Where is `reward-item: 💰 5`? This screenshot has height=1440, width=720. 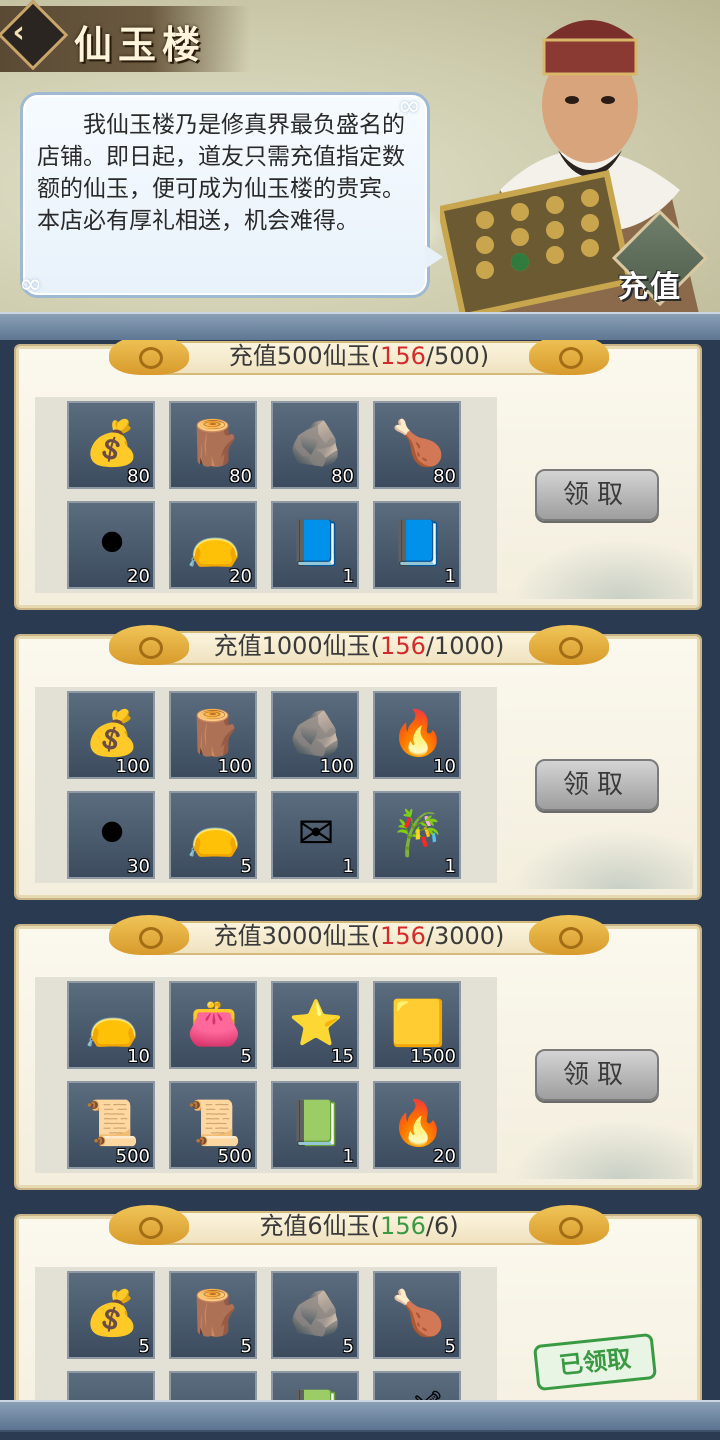
reward-item: 💰 5 is located at coordinates (111, 1315).